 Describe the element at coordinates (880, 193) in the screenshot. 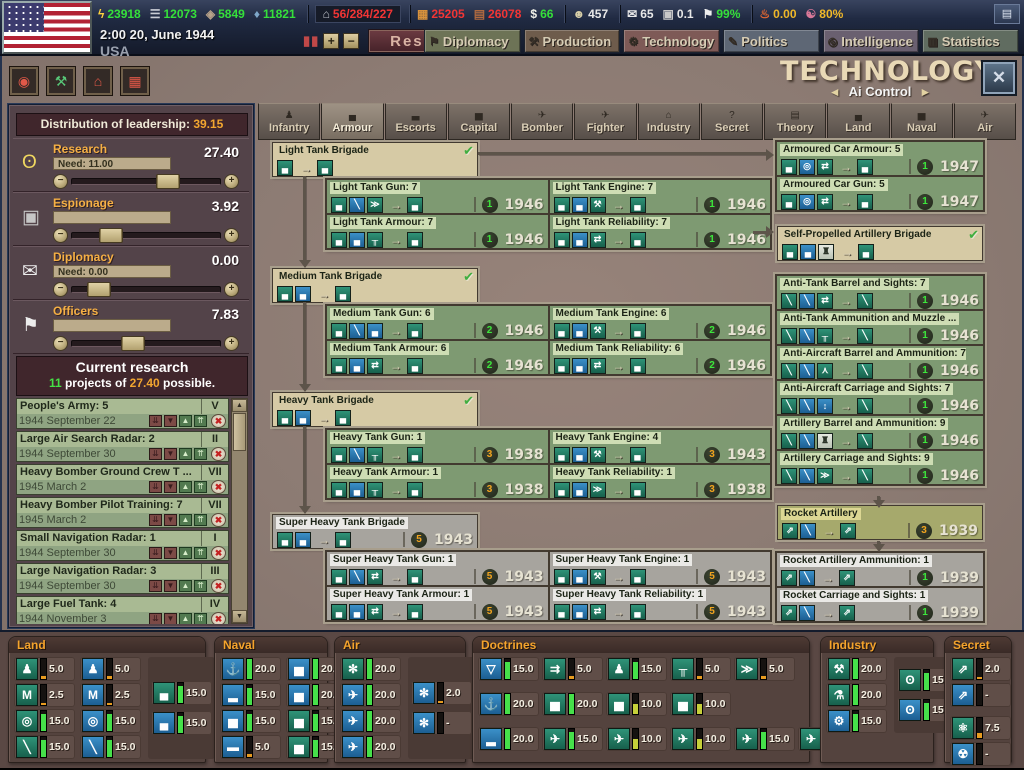

I see `tech-armoured-car-gun-5: Armoured Car Gun: 5 ▄ ◎ ⇄ → ▄ 1 1947` at that location.